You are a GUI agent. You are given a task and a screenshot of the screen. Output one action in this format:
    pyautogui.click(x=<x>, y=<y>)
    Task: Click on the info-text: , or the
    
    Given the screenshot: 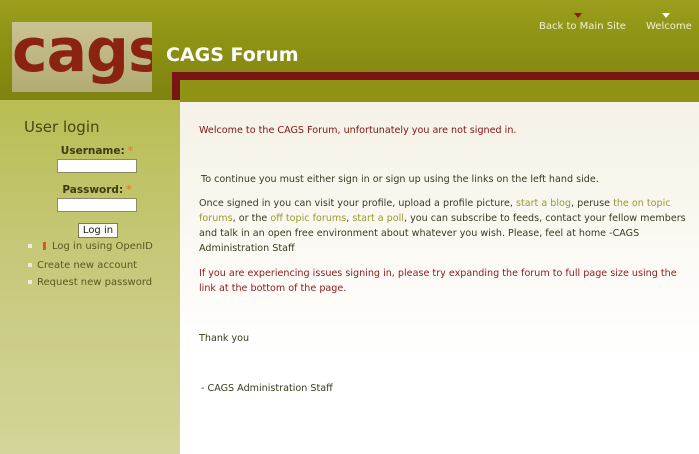 What is the action you would take?
    pyautogui.click(x=251, y=218)
    